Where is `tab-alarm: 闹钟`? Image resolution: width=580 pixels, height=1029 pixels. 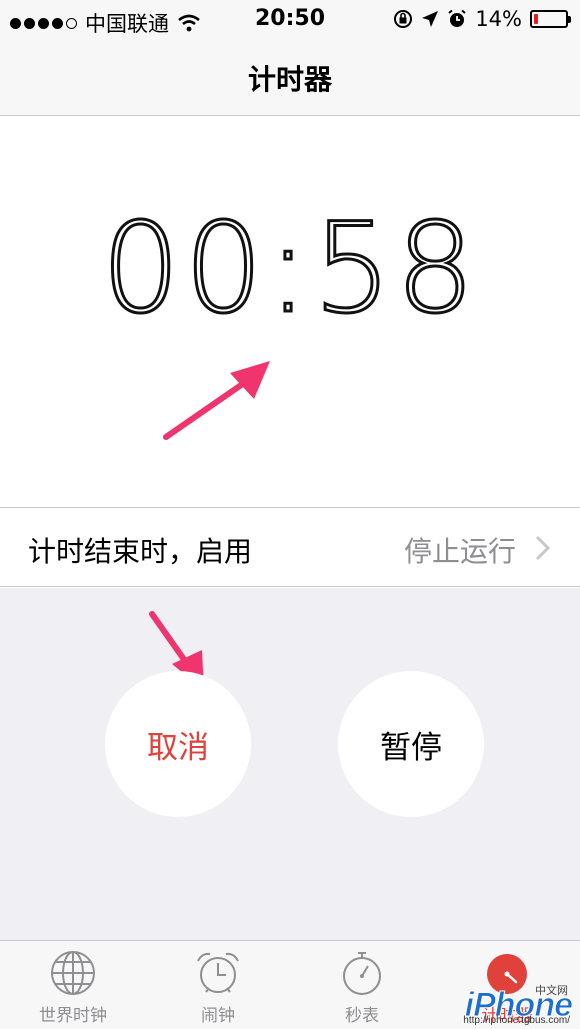
tab-alarm: 闹钟 is located at coordinates (218, 987).